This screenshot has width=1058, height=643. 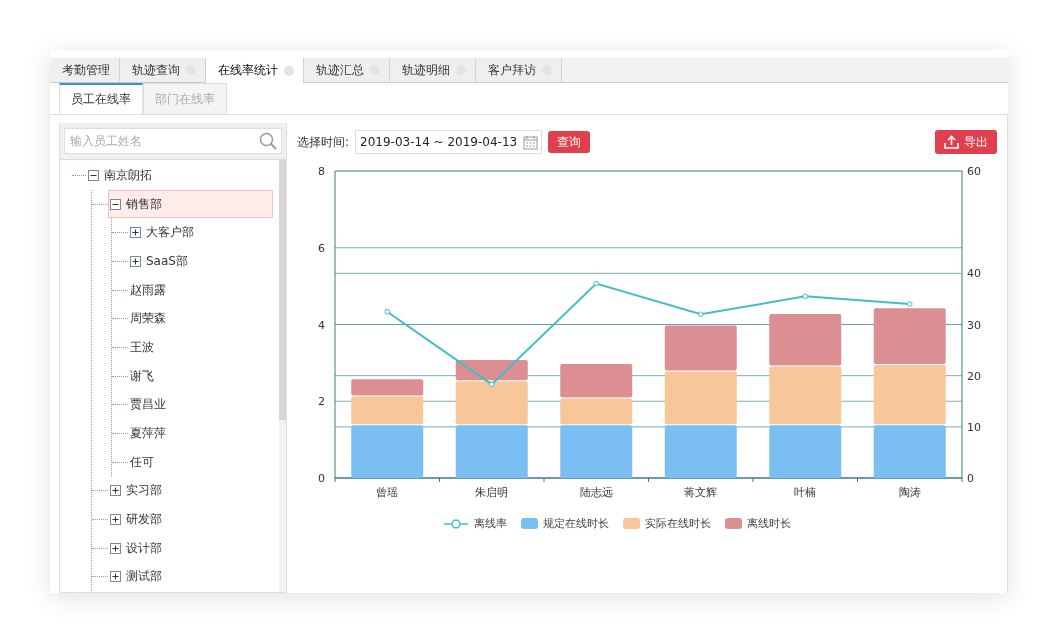 What do you see at coordinates (974, 325) in the screenshot?
I see `axis-label: 30` at bounding box center [974, 325].